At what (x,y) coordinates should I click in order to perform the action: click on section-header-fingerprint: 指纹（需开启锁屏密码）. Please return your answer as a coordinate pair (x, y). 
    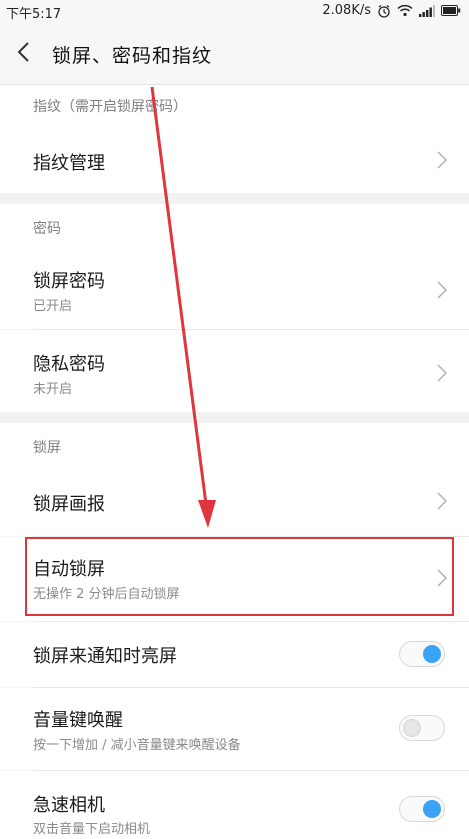
    Looking at the image, I should click on (234, 103).